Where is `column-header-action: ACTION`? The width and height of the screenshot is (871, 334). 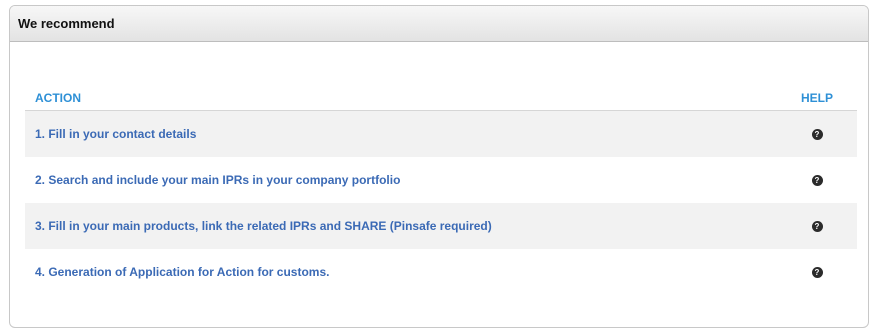
column-header-action: ACTION is located at coordinates (58, 98).